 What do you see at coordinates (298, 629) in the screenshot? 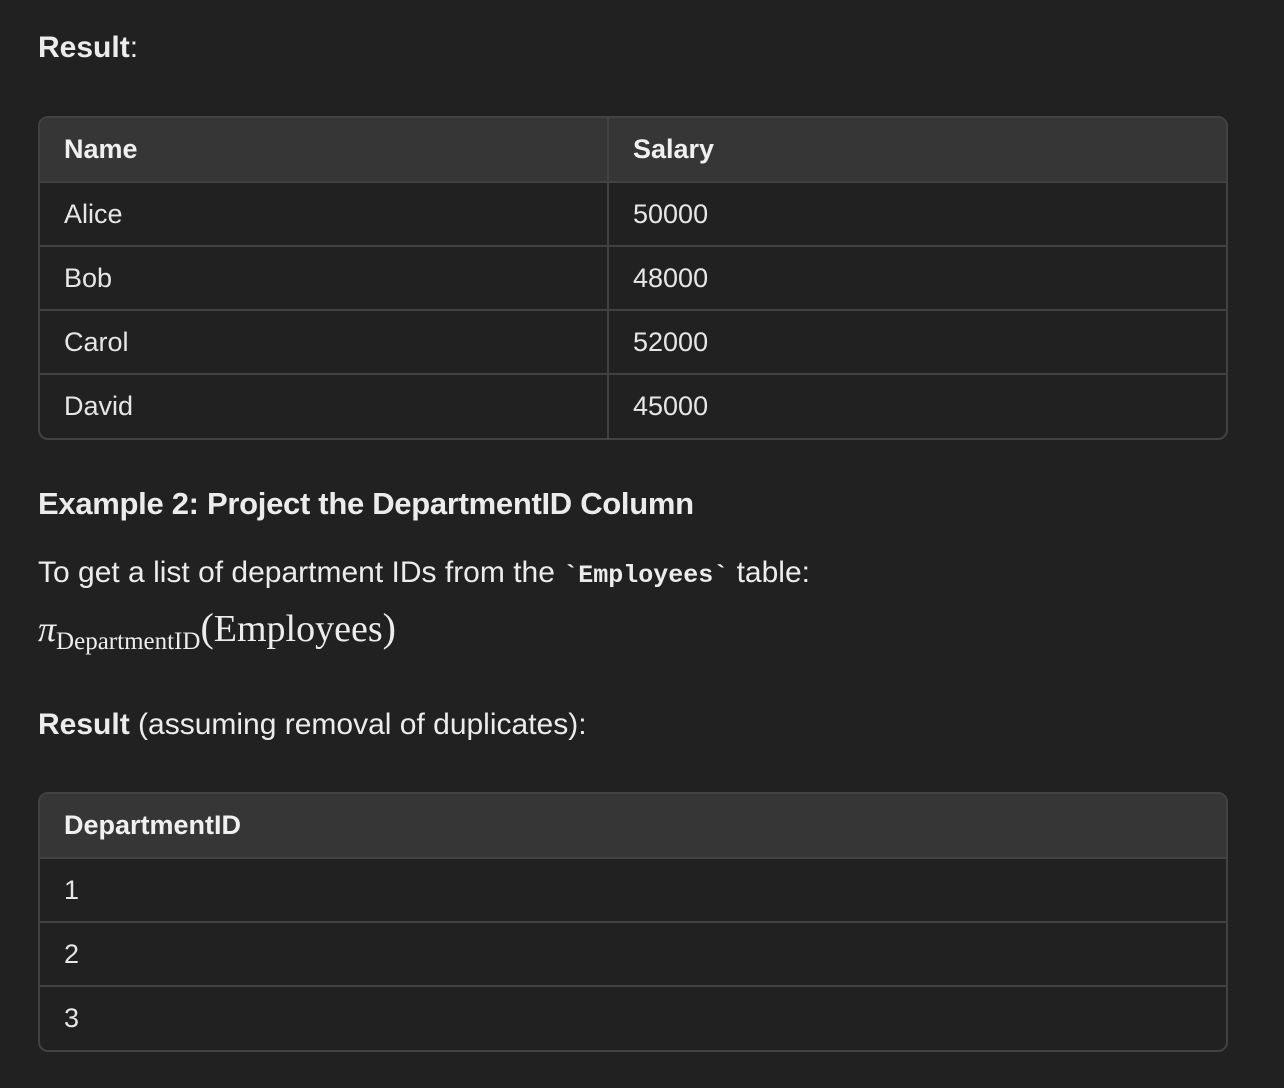
I see `formula-argument: Employees` at bounding box center [298, 629].